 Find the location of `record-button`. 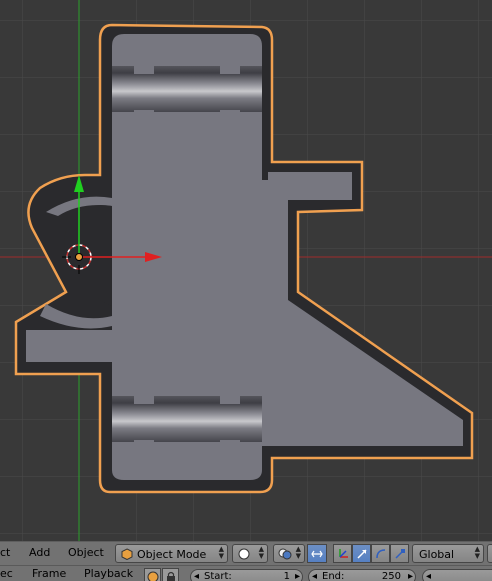

record-button is located at coordinates (152, 574).